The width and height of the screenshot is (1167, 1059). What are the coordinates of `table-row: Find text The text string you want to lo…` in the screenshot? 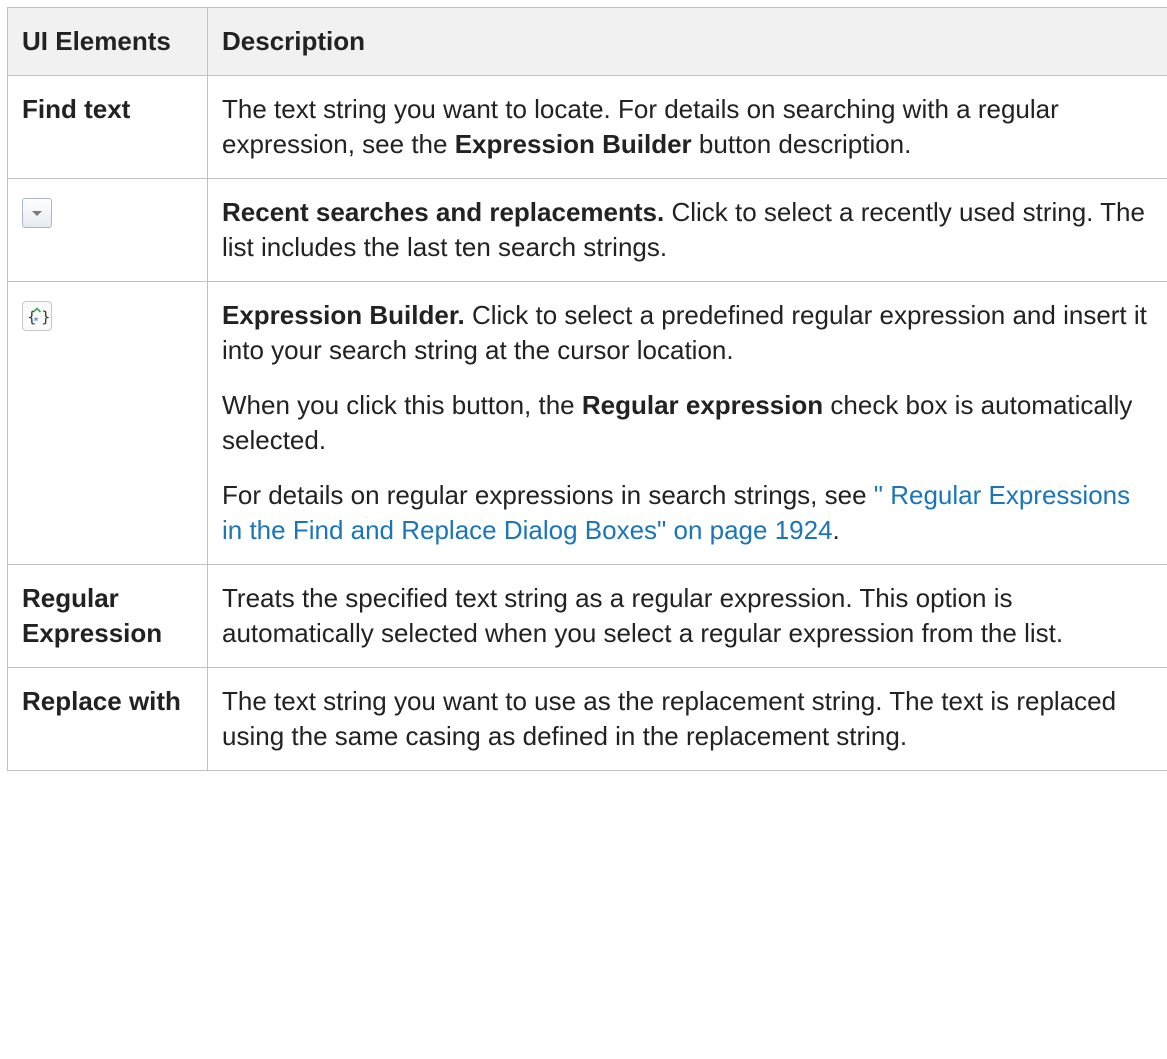 It's located at (587, 127).